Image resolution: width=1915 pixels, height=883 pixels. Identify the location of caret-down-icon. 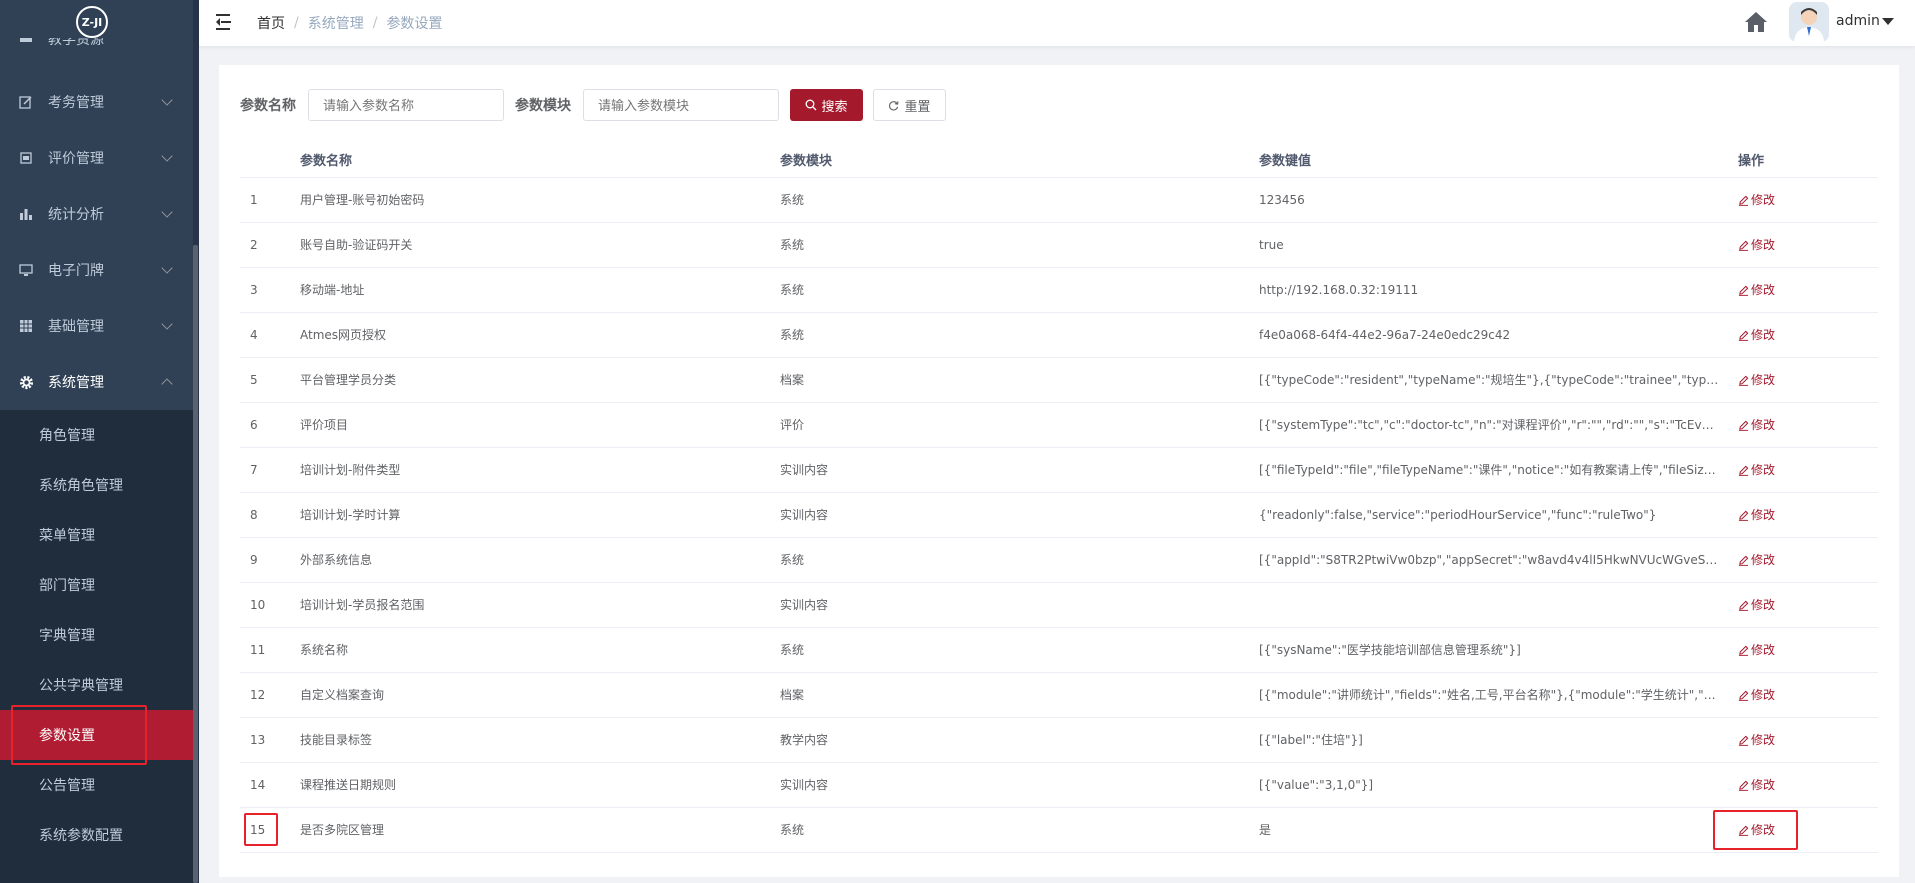
(1888, 21).